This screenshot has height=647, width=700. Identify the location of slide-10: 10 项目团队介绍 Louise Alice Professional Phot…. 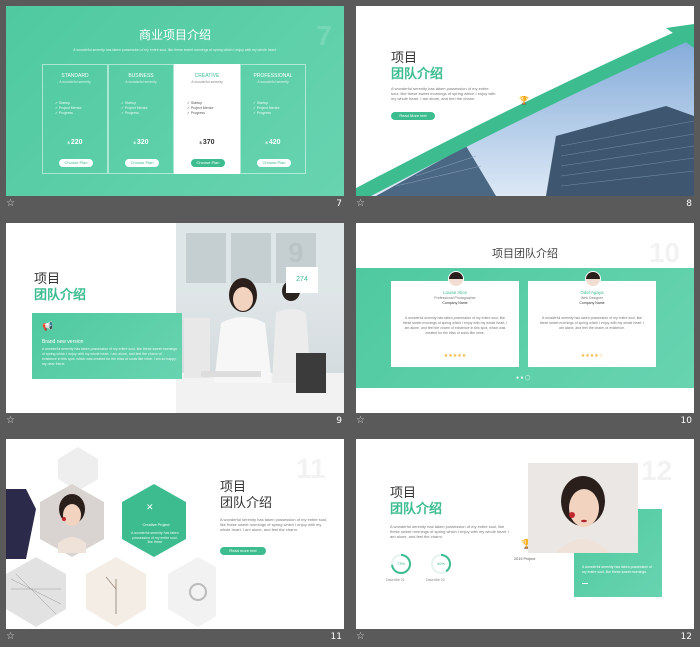
(525, 318).